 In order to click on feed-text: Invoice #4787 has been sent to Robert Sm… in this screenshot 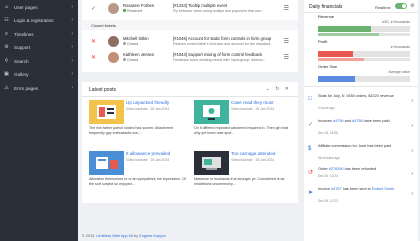, I will do `click(362, 189)`.